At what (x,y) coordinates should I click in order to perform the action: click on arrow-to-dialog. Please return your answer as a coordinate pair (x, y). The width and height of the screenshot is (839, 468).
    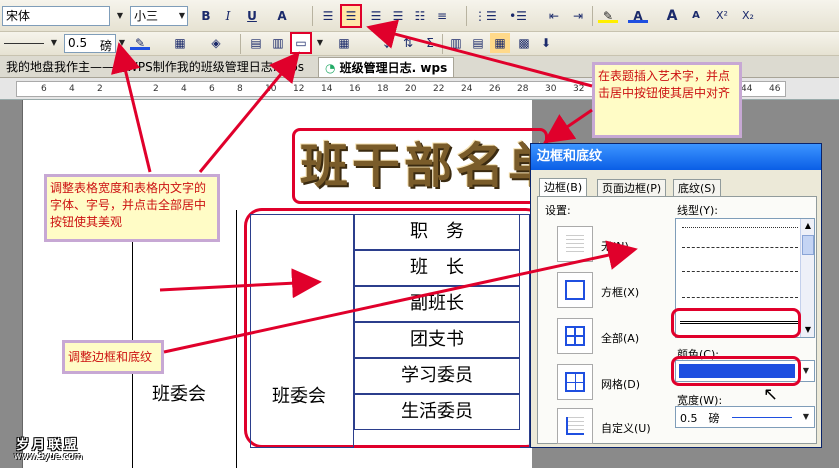
    Looking at the image, I should click on (400, 297).